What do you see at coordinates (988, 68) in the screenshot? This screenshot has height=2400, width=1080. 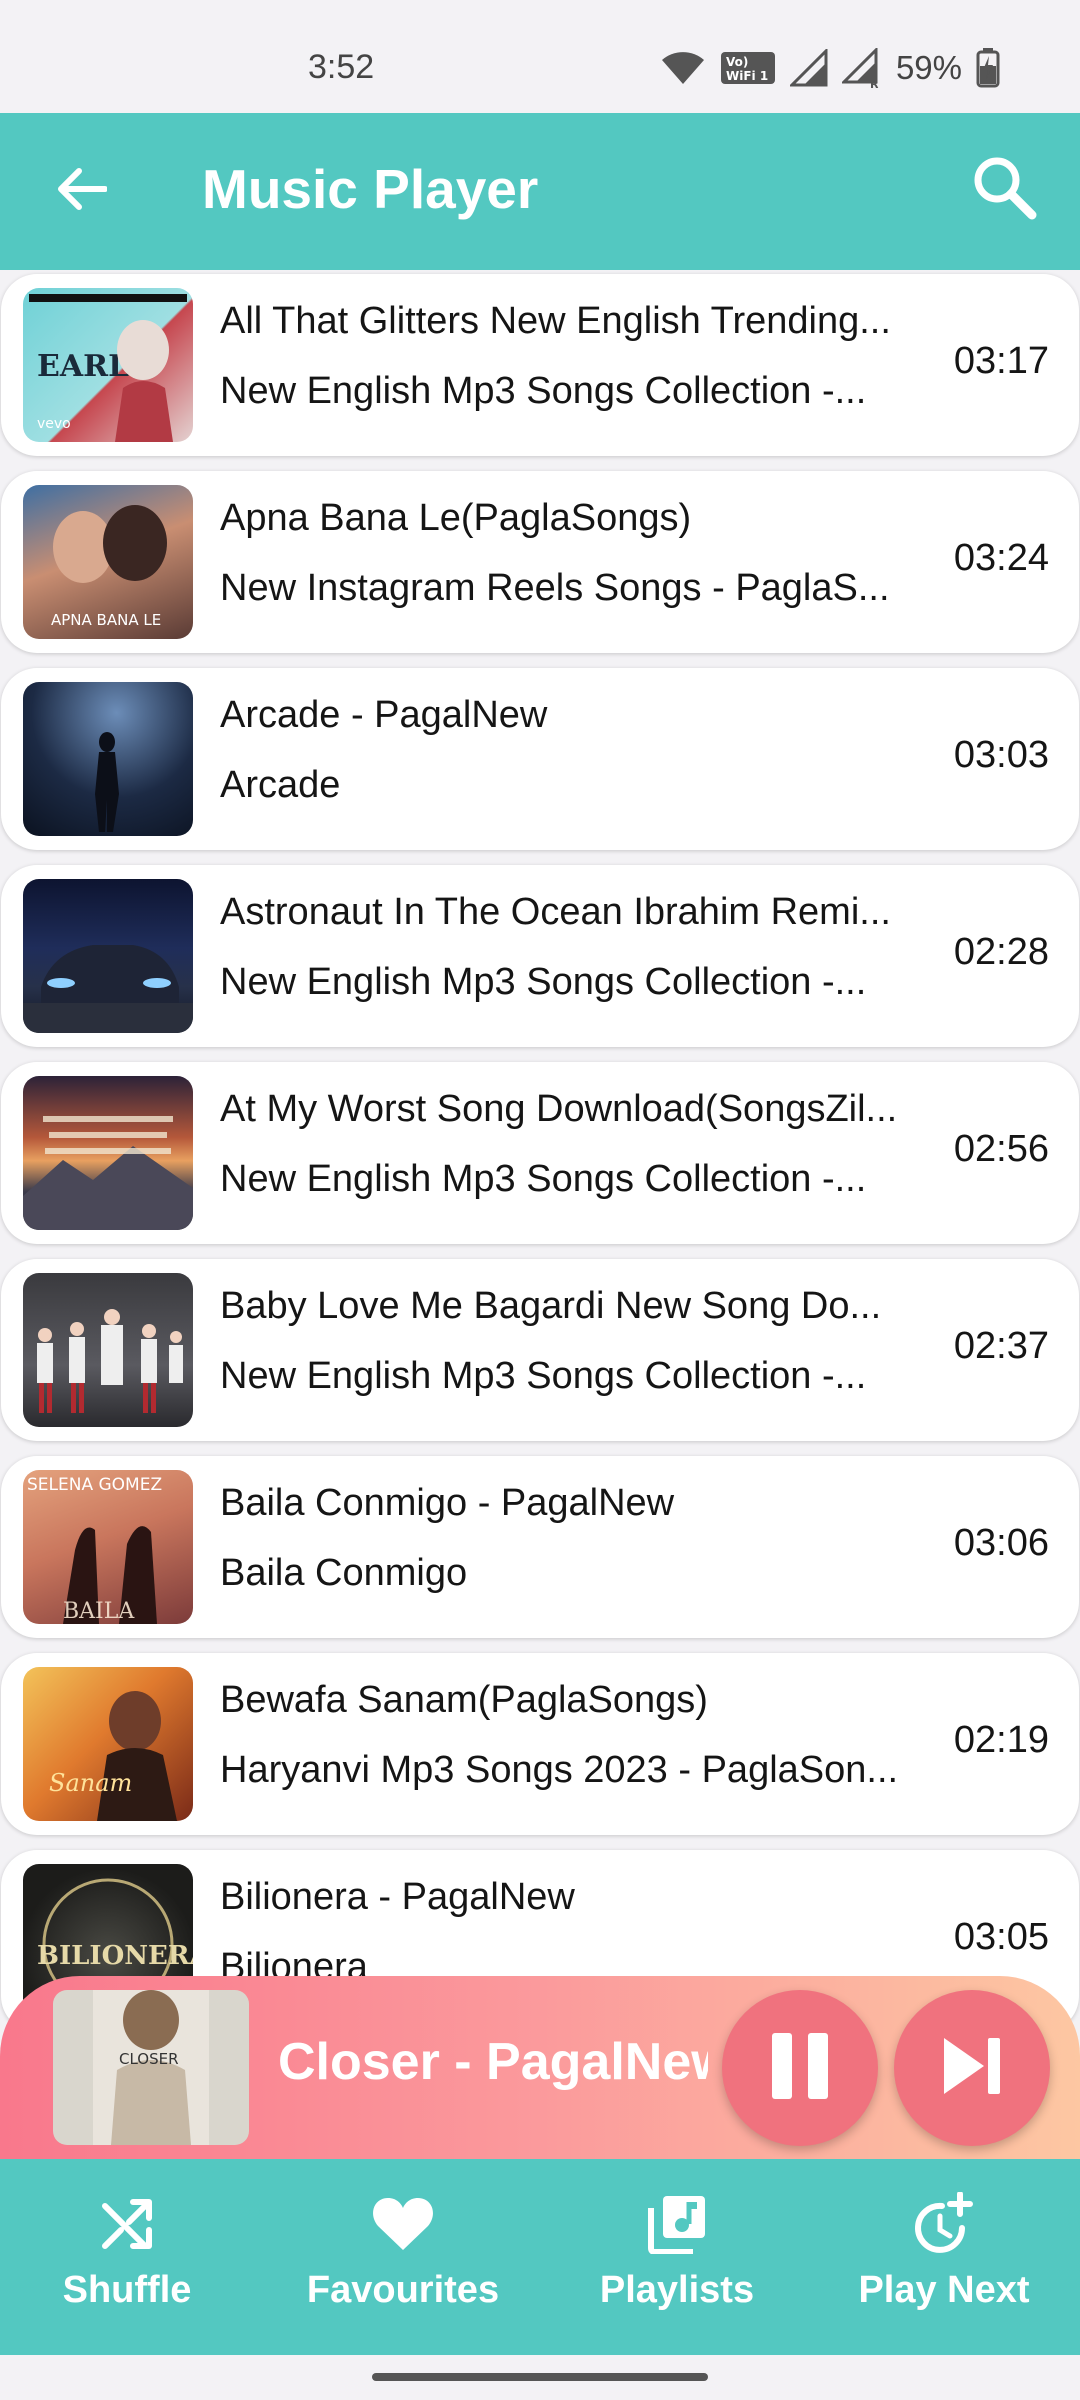 I see `battery-charging-icon` at bounding box center [988, 68].